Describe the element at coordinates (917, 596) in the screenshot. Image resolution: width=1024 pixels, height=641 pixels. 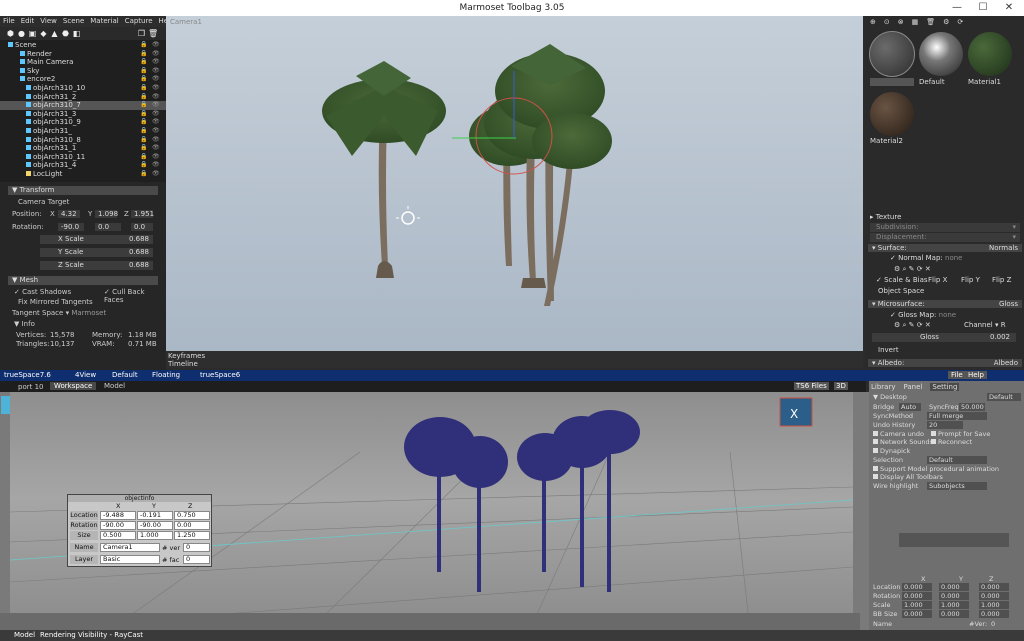
I see `rp2-rotation-x: 0.000` at that location.